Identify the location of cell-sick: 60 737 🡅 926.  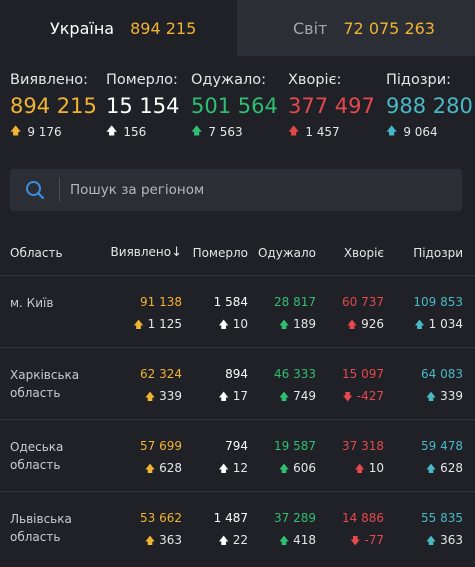
(350, 320).